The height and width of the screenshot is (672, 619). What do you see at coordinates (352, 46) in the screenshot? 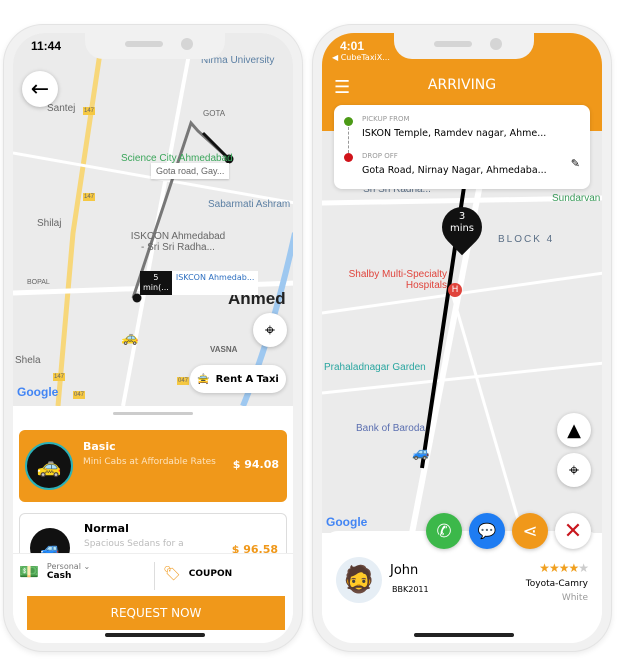
I see `status-time: 4:01` at bounding box center [352, 46].